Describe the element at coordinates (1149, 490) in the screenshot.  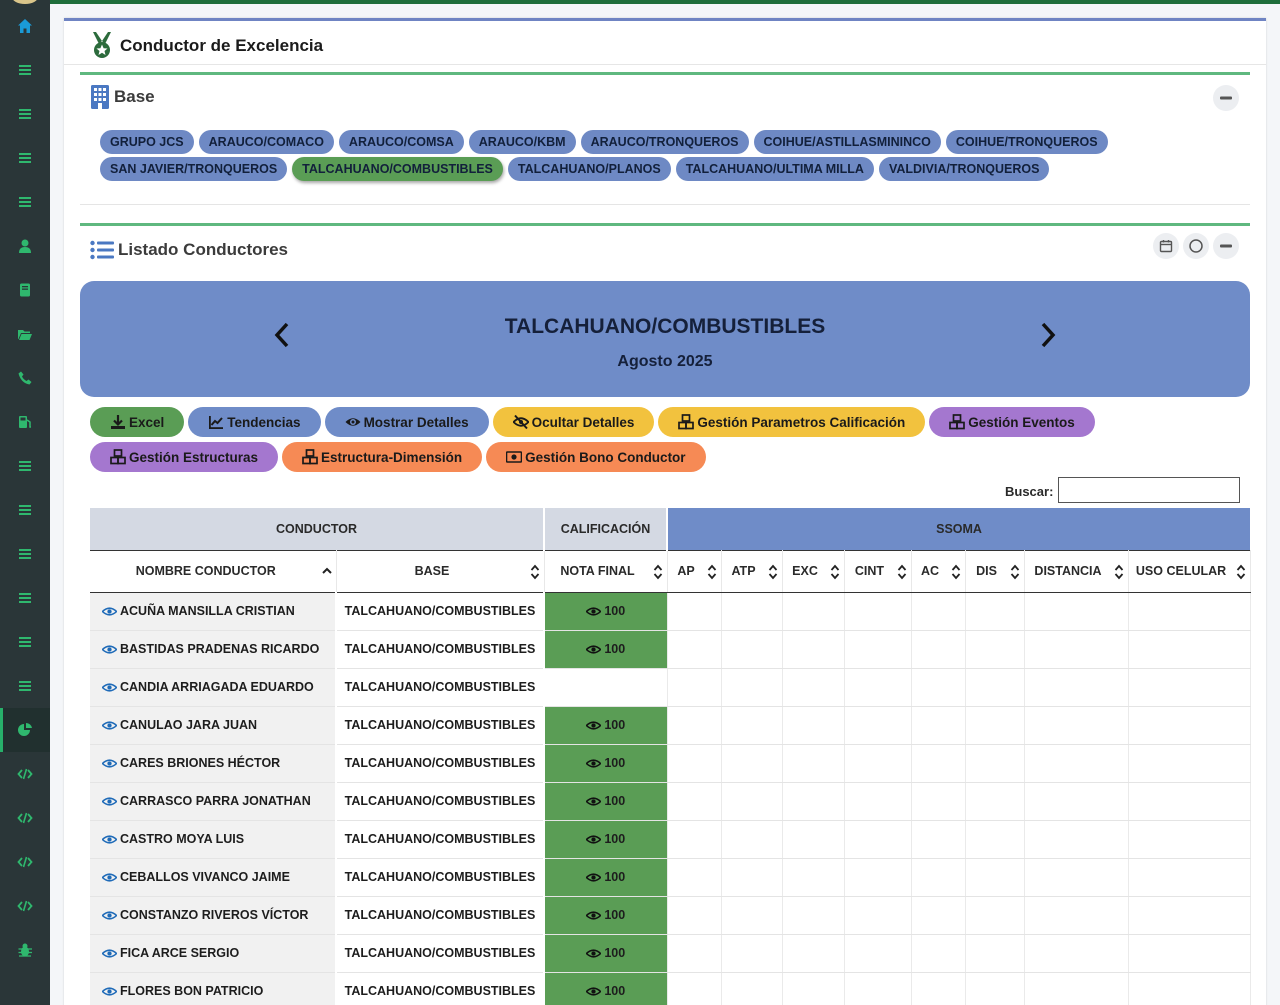
I see `search-input` at that location.